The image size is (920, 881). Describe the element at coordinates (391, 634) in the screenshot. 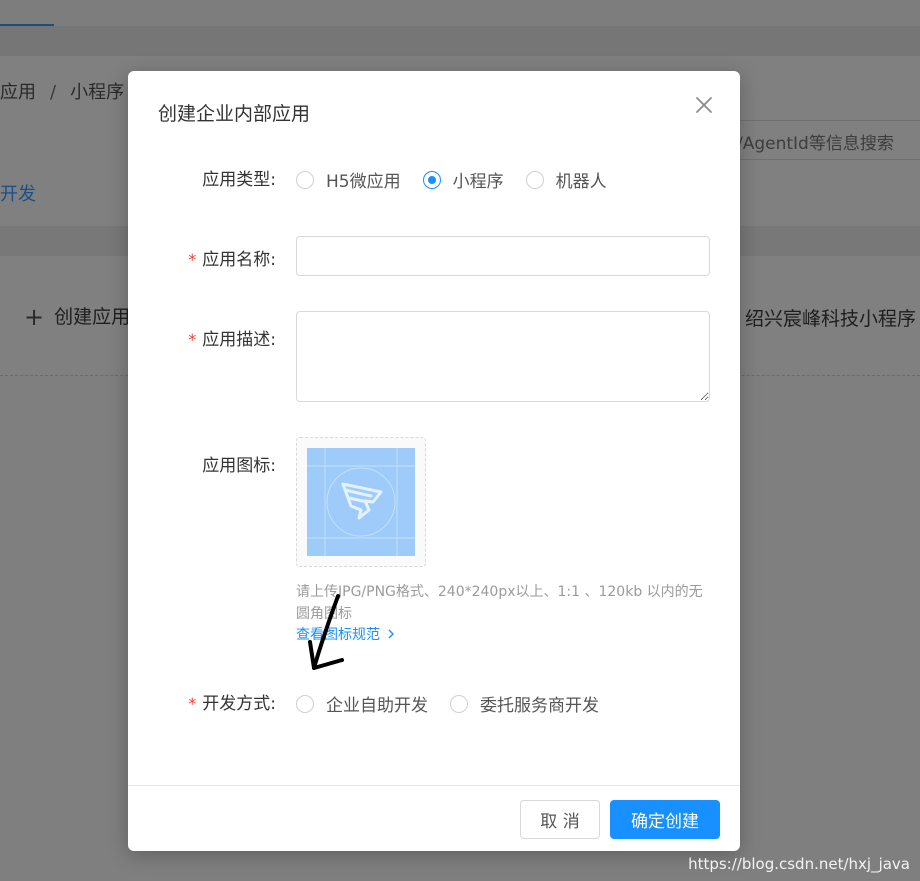

I see `chevron-right-icon` at that location.